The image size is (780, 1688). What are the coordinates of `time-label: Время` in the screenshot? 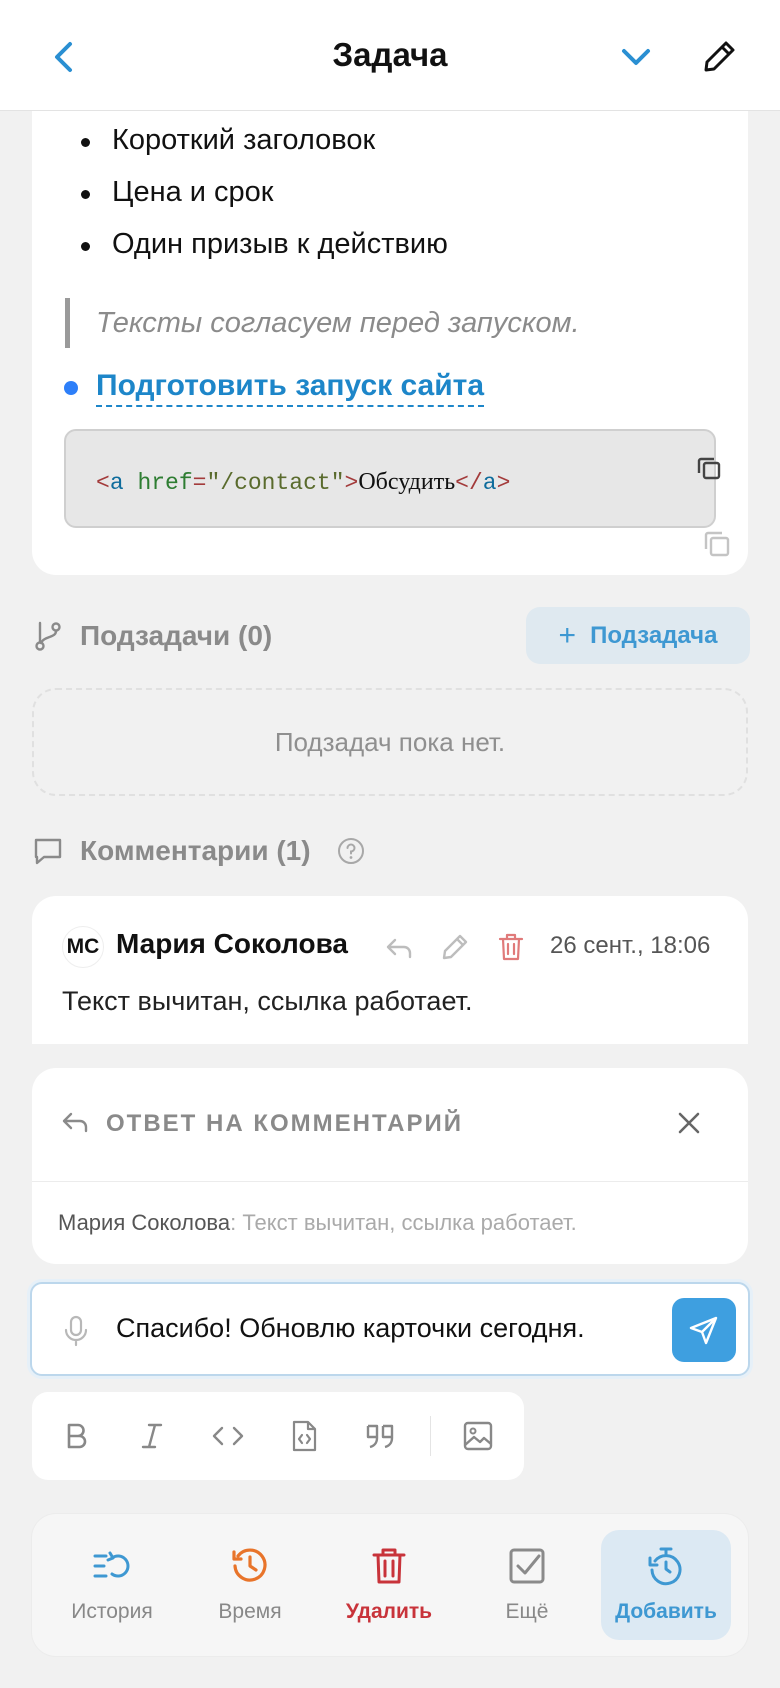 It's located at (250, 1611).